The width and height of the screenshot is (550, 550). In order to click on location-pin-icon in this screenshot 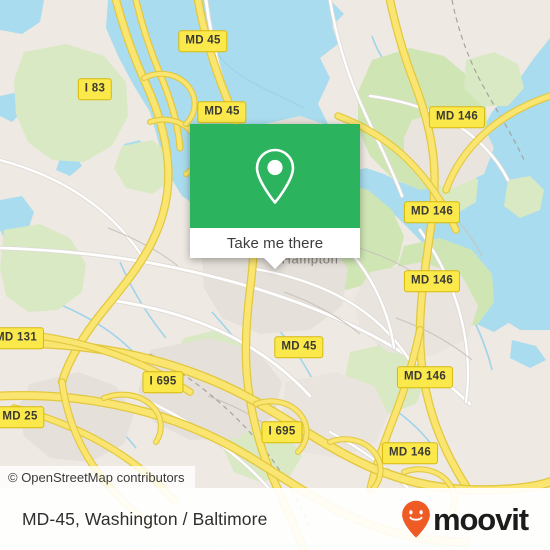, I will do `click(275, 176)`.